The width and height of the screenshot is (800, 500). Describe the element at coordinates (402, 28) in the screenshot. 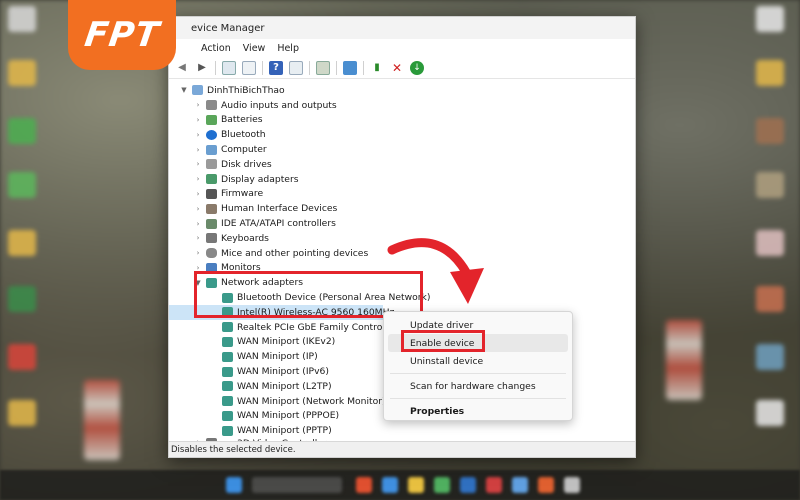

I see `title-bar: evice Manager` at that location.